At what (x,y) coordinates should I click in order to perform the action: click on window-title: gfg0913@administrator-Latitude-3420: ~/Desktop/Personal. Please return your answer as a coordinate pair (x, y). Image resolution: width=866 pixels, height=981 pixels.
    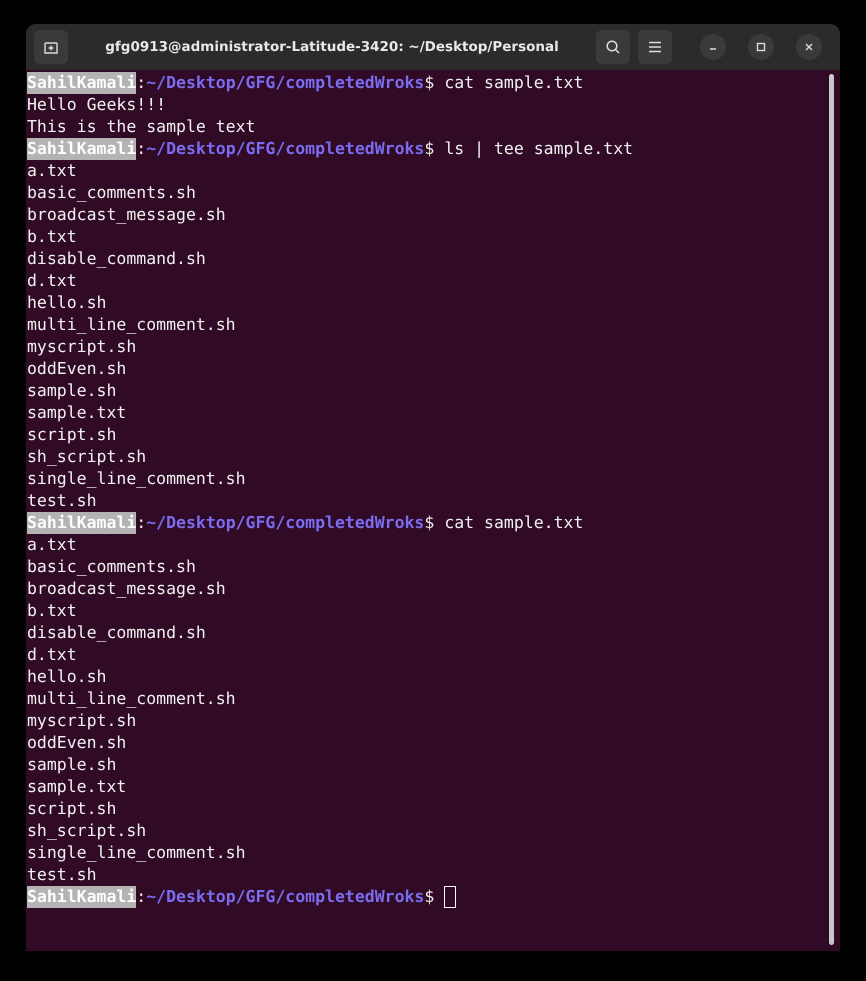
    Looking at the image, I should click on (332, 47).